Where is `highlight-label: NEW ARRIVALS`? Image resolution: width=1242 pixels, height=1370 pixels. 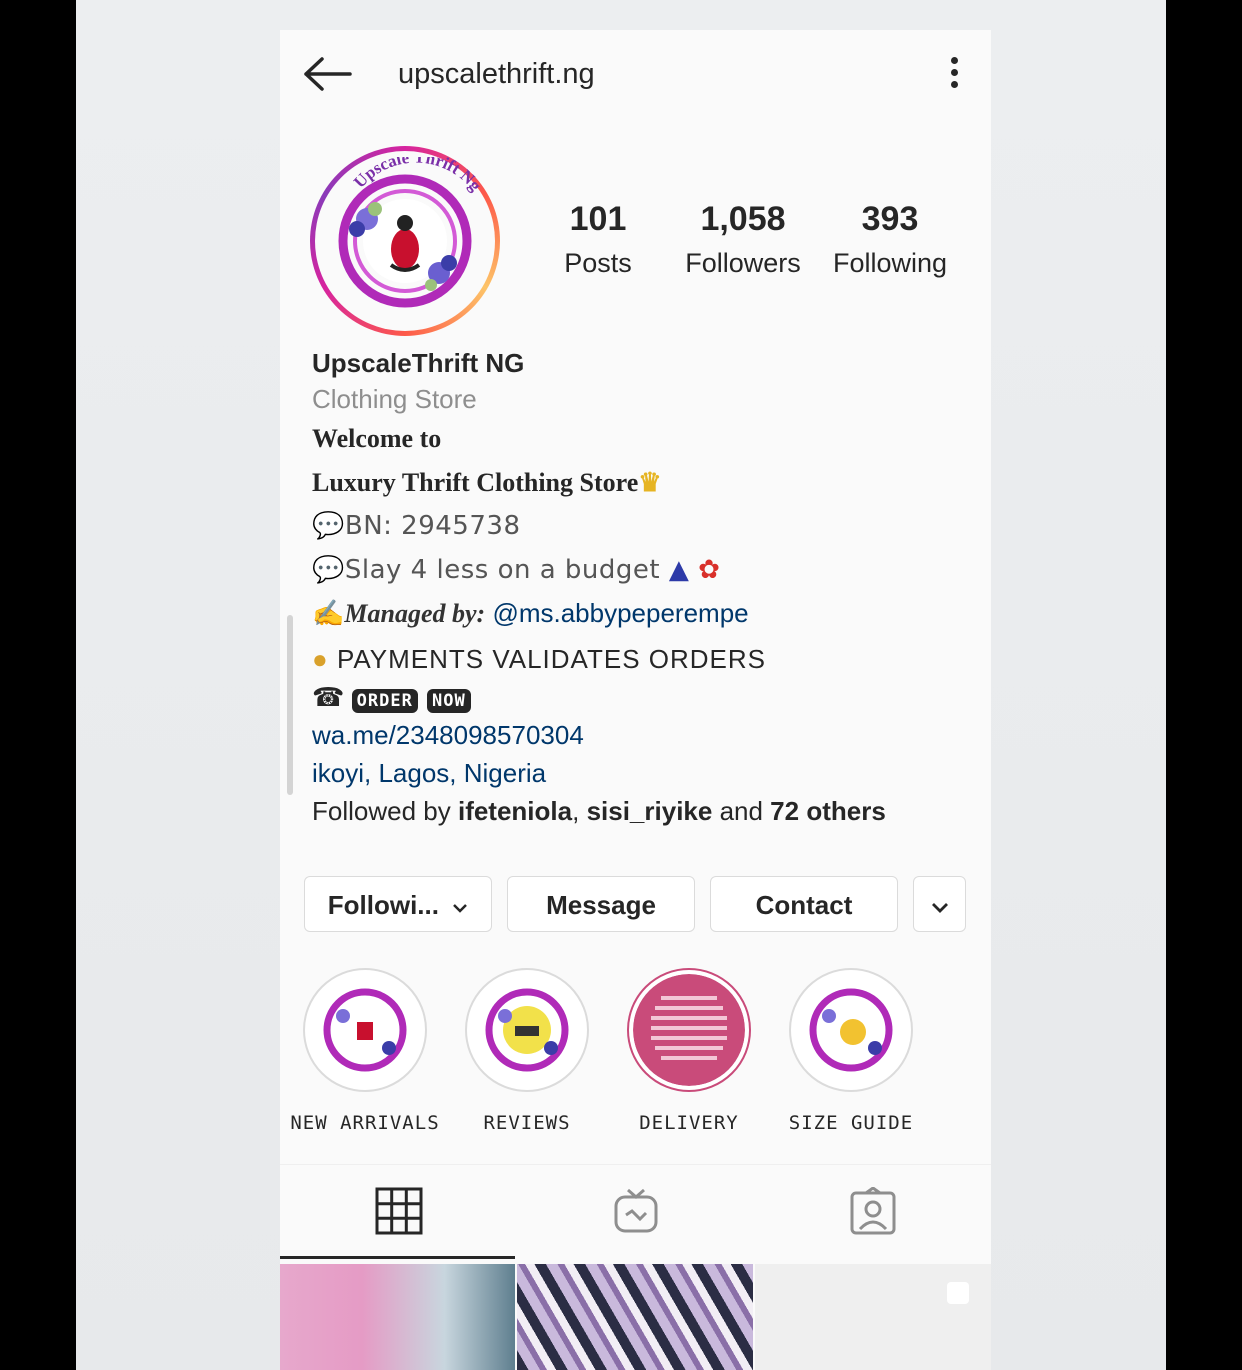 highlight-label: NEW ARRIVALS is located at coordinates (365, 1123).